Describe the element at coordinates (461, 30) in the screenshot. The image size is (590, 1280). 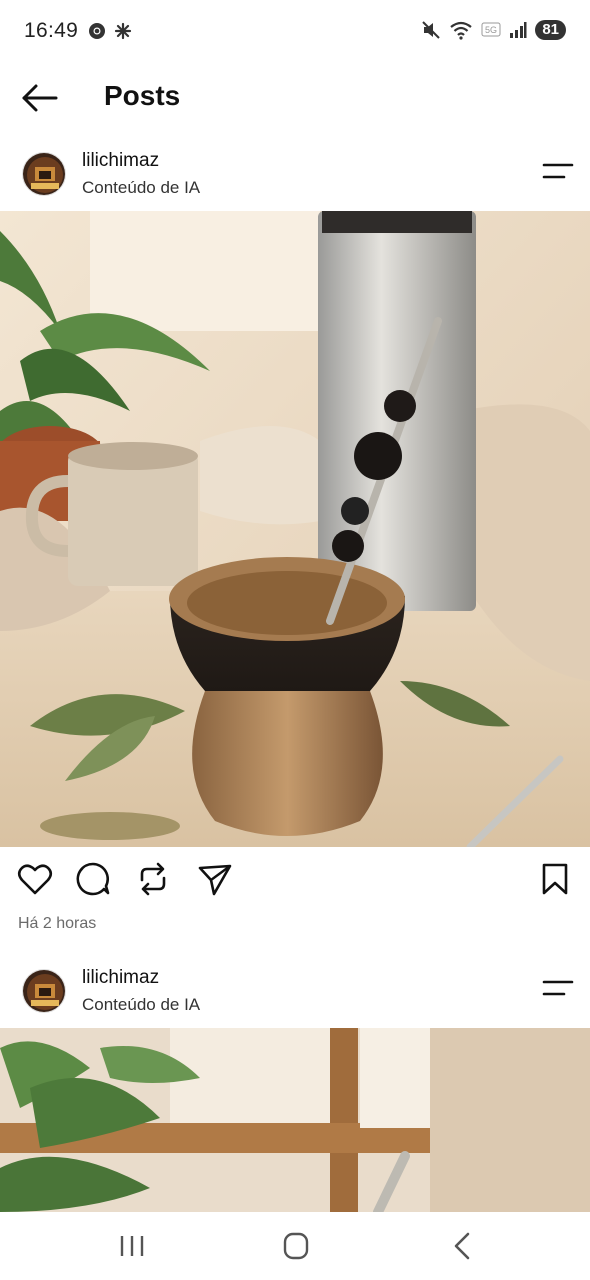
I see `wifi-icon` at that location.